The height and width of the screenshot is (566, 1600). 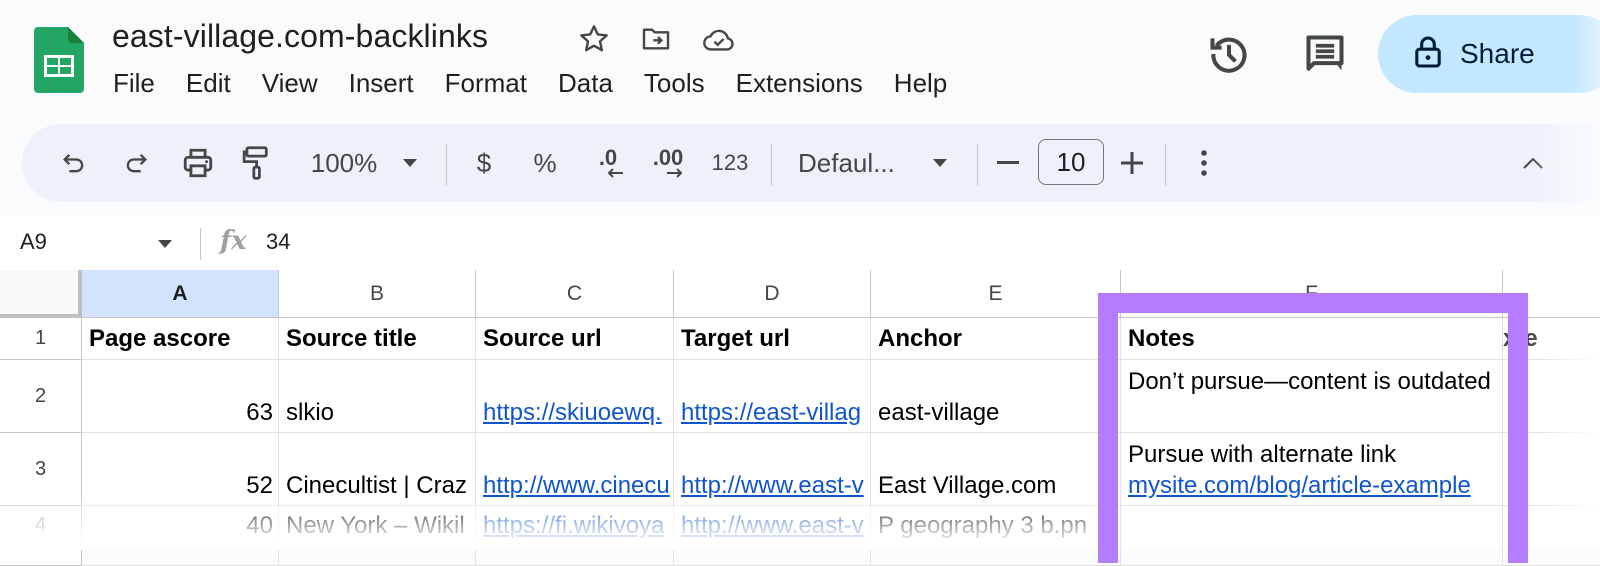 I want to click on share-button: Share, so click(x=1489, y=54).